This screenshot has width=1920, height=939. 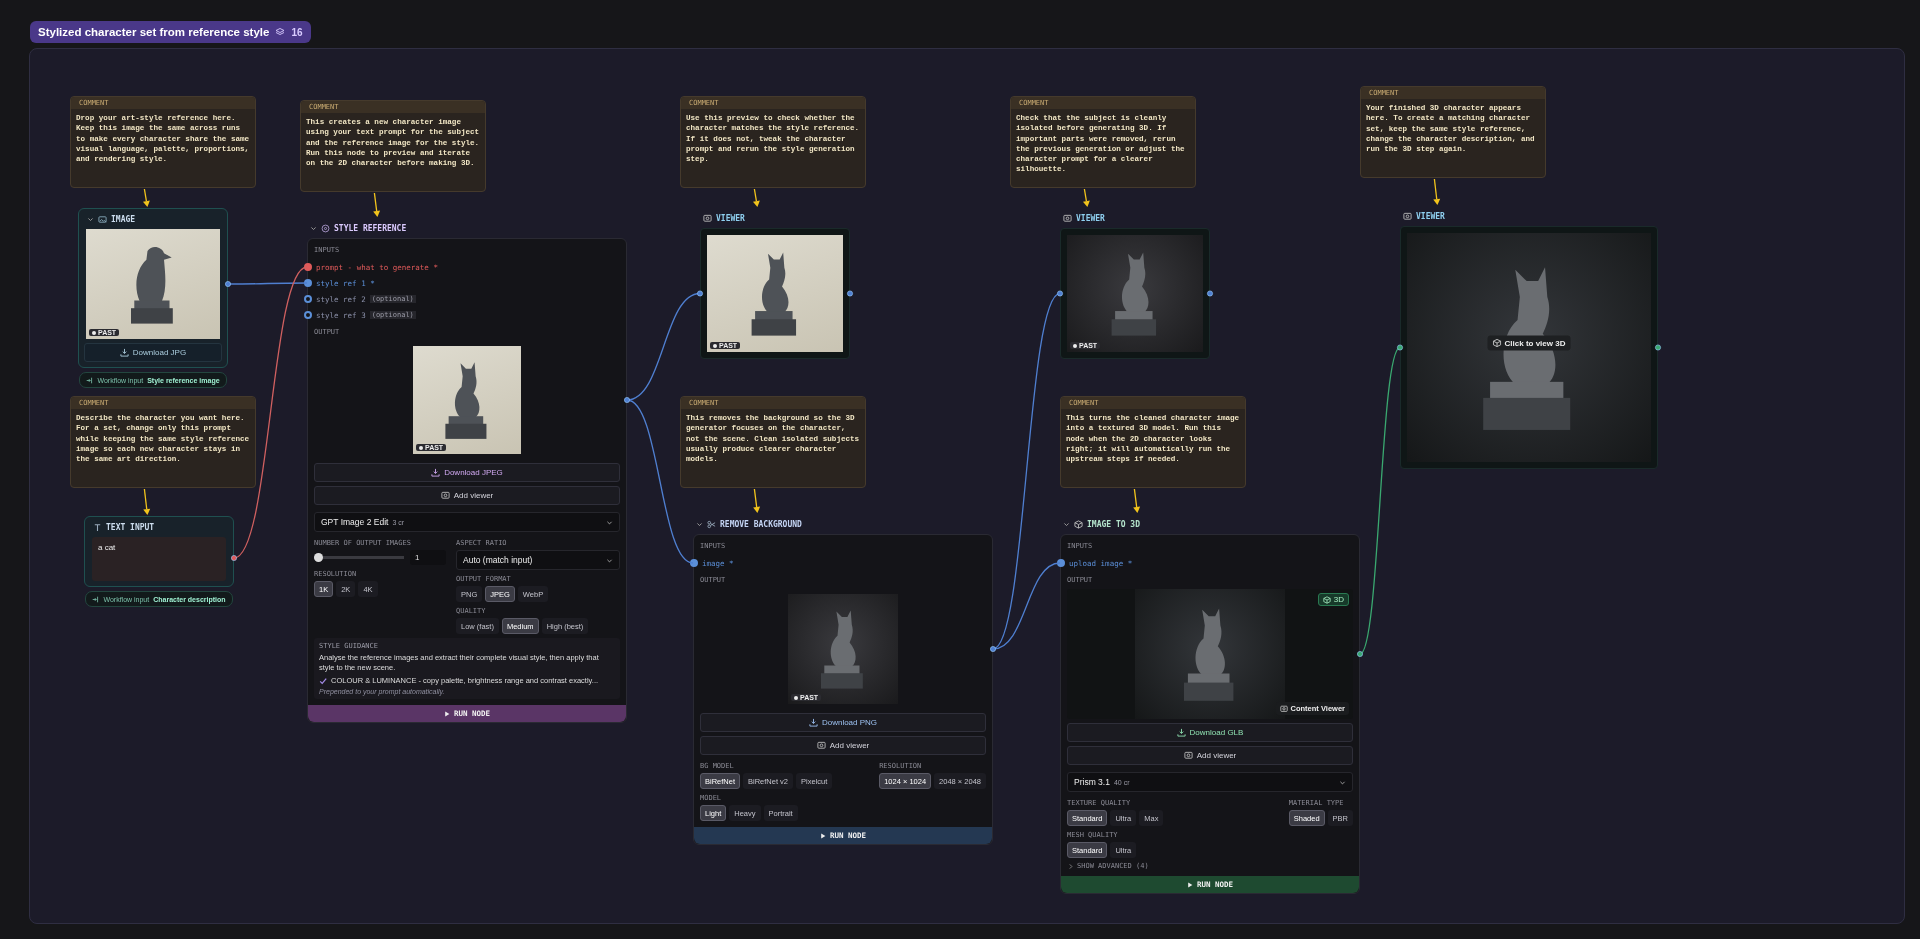 I want to click on layers-icon, so click(x=280, y=32).